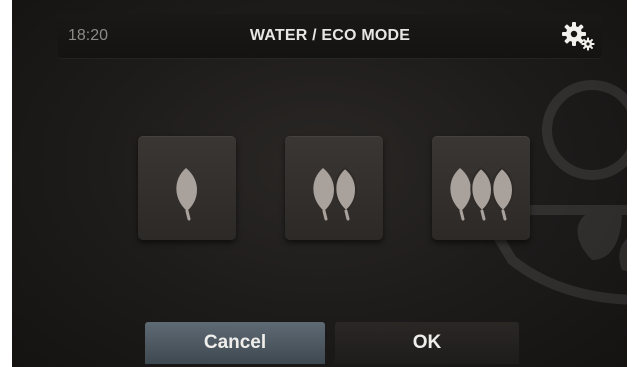 Image resolution: width=639 pixels, height=367 pixels. I want to click on eco-level-1-button, so click(187, 188).